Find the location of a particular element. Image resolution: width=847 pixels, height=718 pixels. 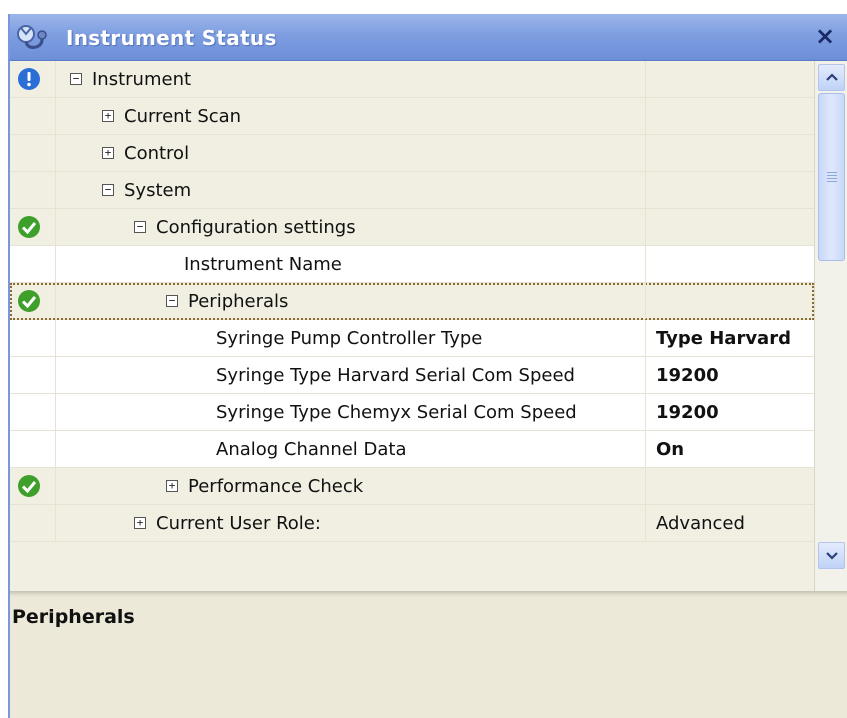

tree-row-analog-channel-data: Analog Channel Data On is located at coordinates (412, 449).